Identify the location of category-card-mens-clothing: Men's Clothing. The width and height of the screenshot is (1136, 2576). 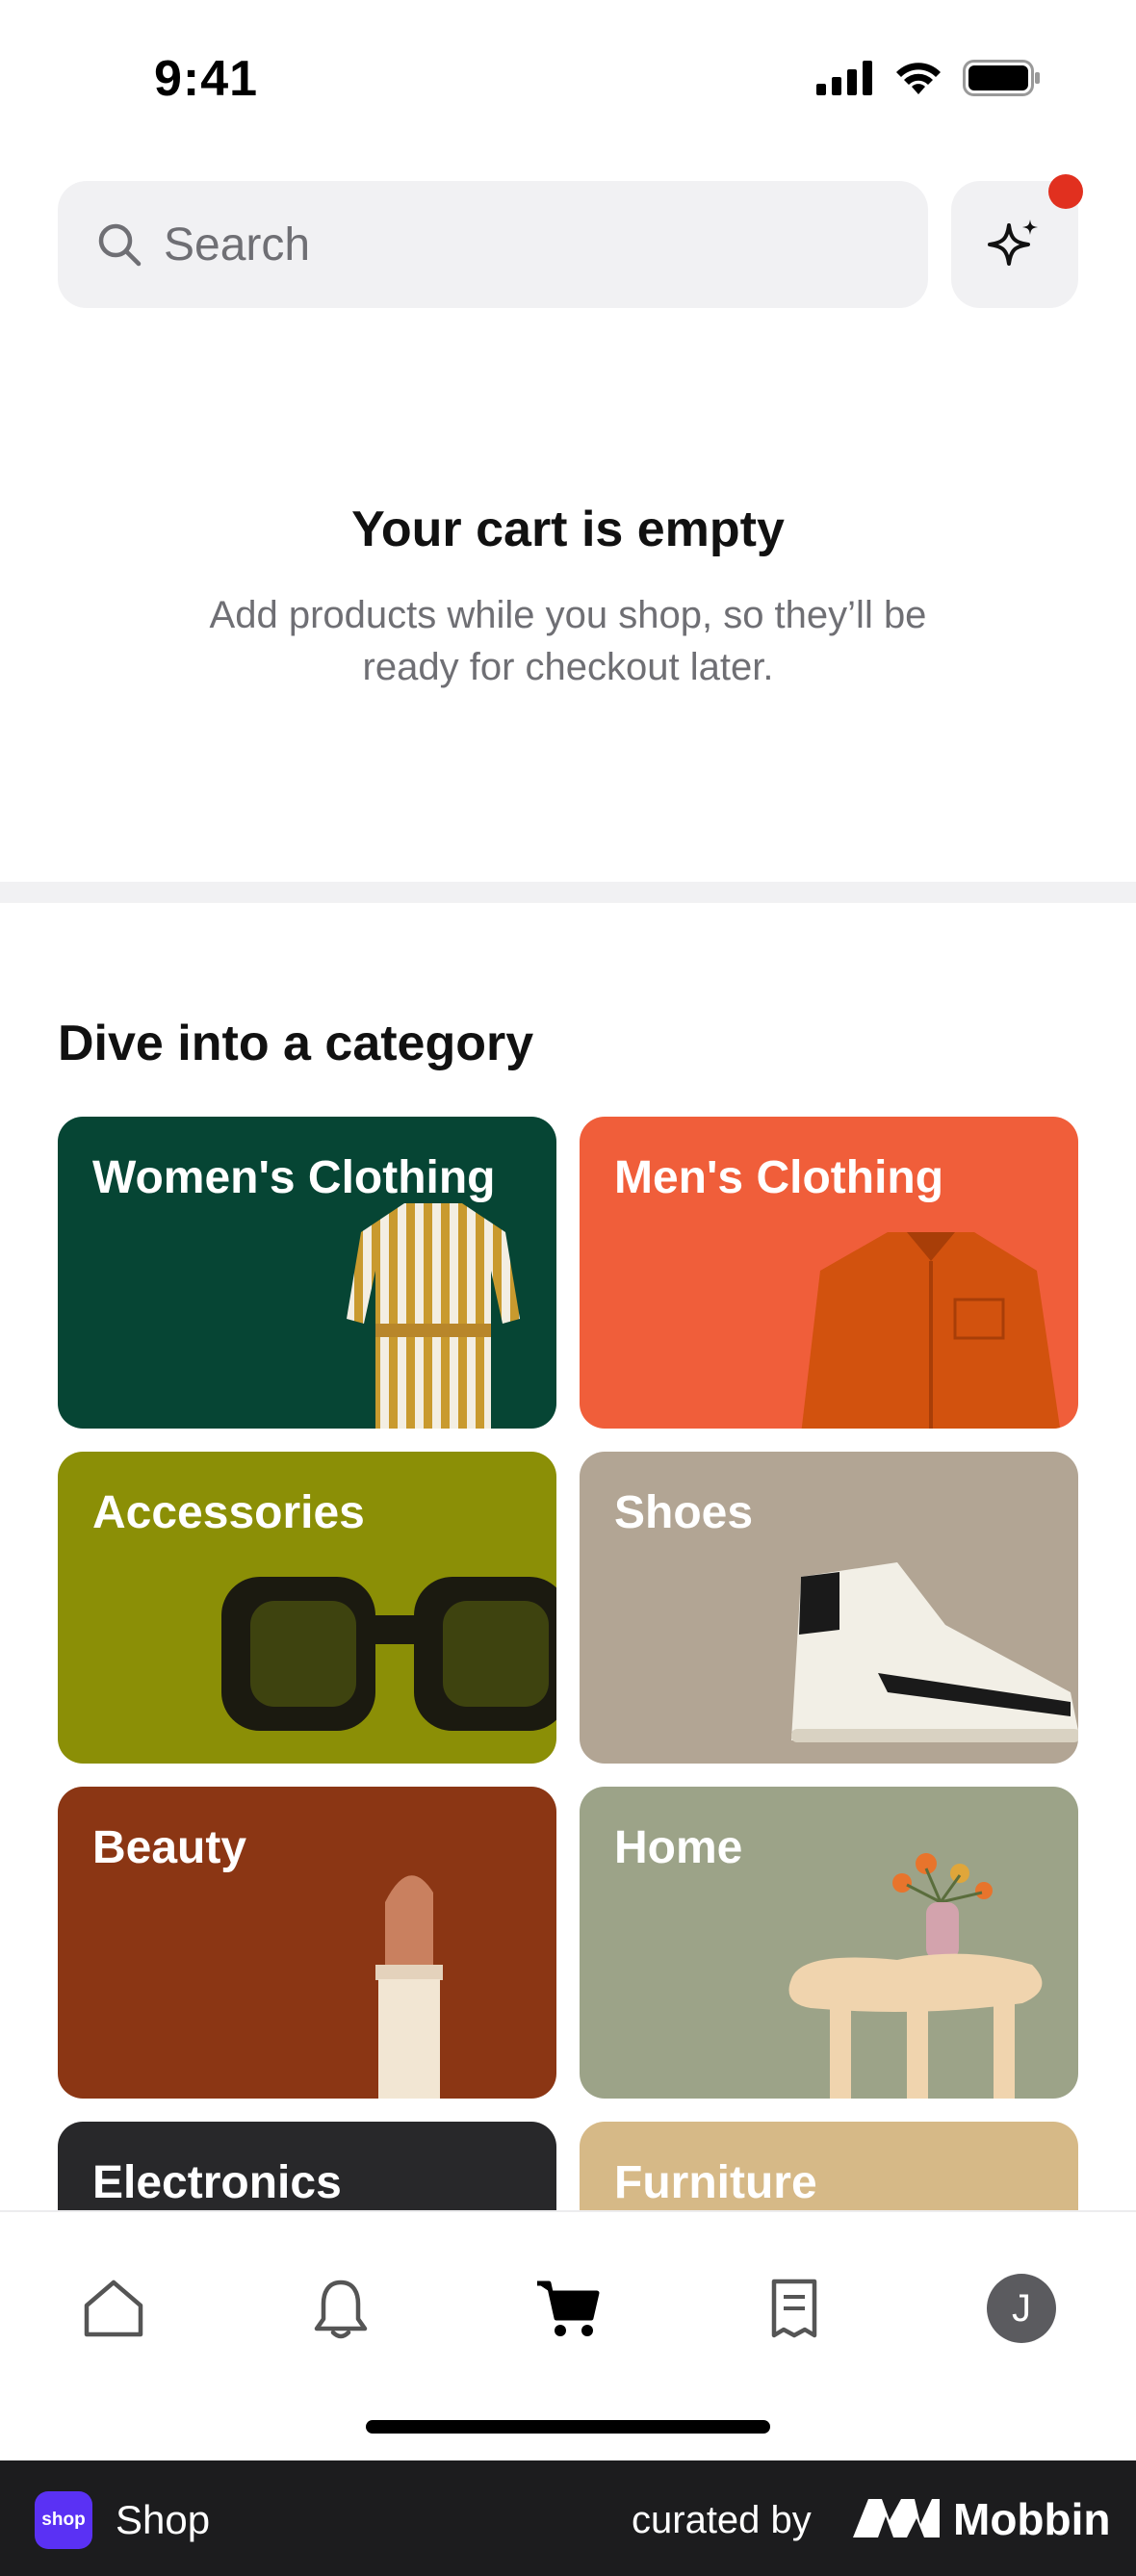
(829, 1273).